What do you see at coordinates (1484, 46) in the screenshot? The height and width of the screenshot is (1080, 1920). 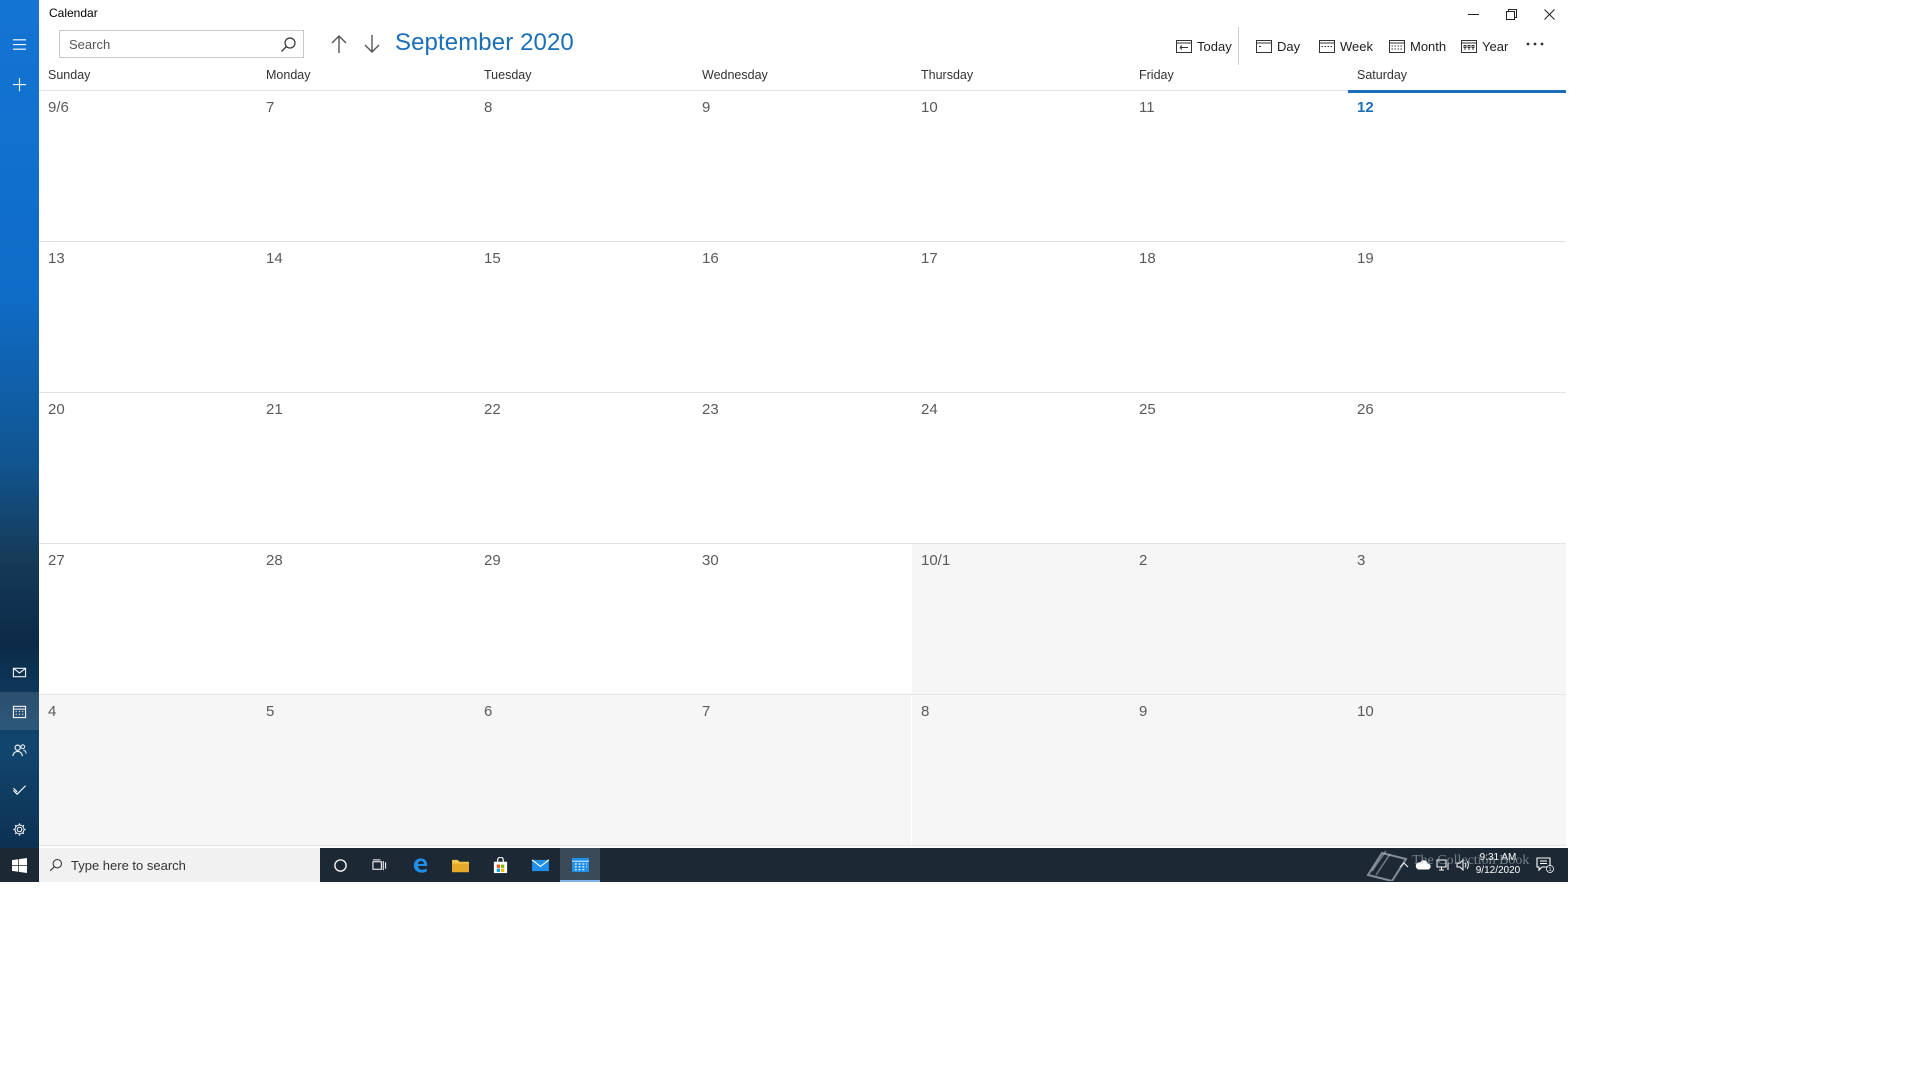 I see `year-view-button: Year` at bounding box center [1484, 46].